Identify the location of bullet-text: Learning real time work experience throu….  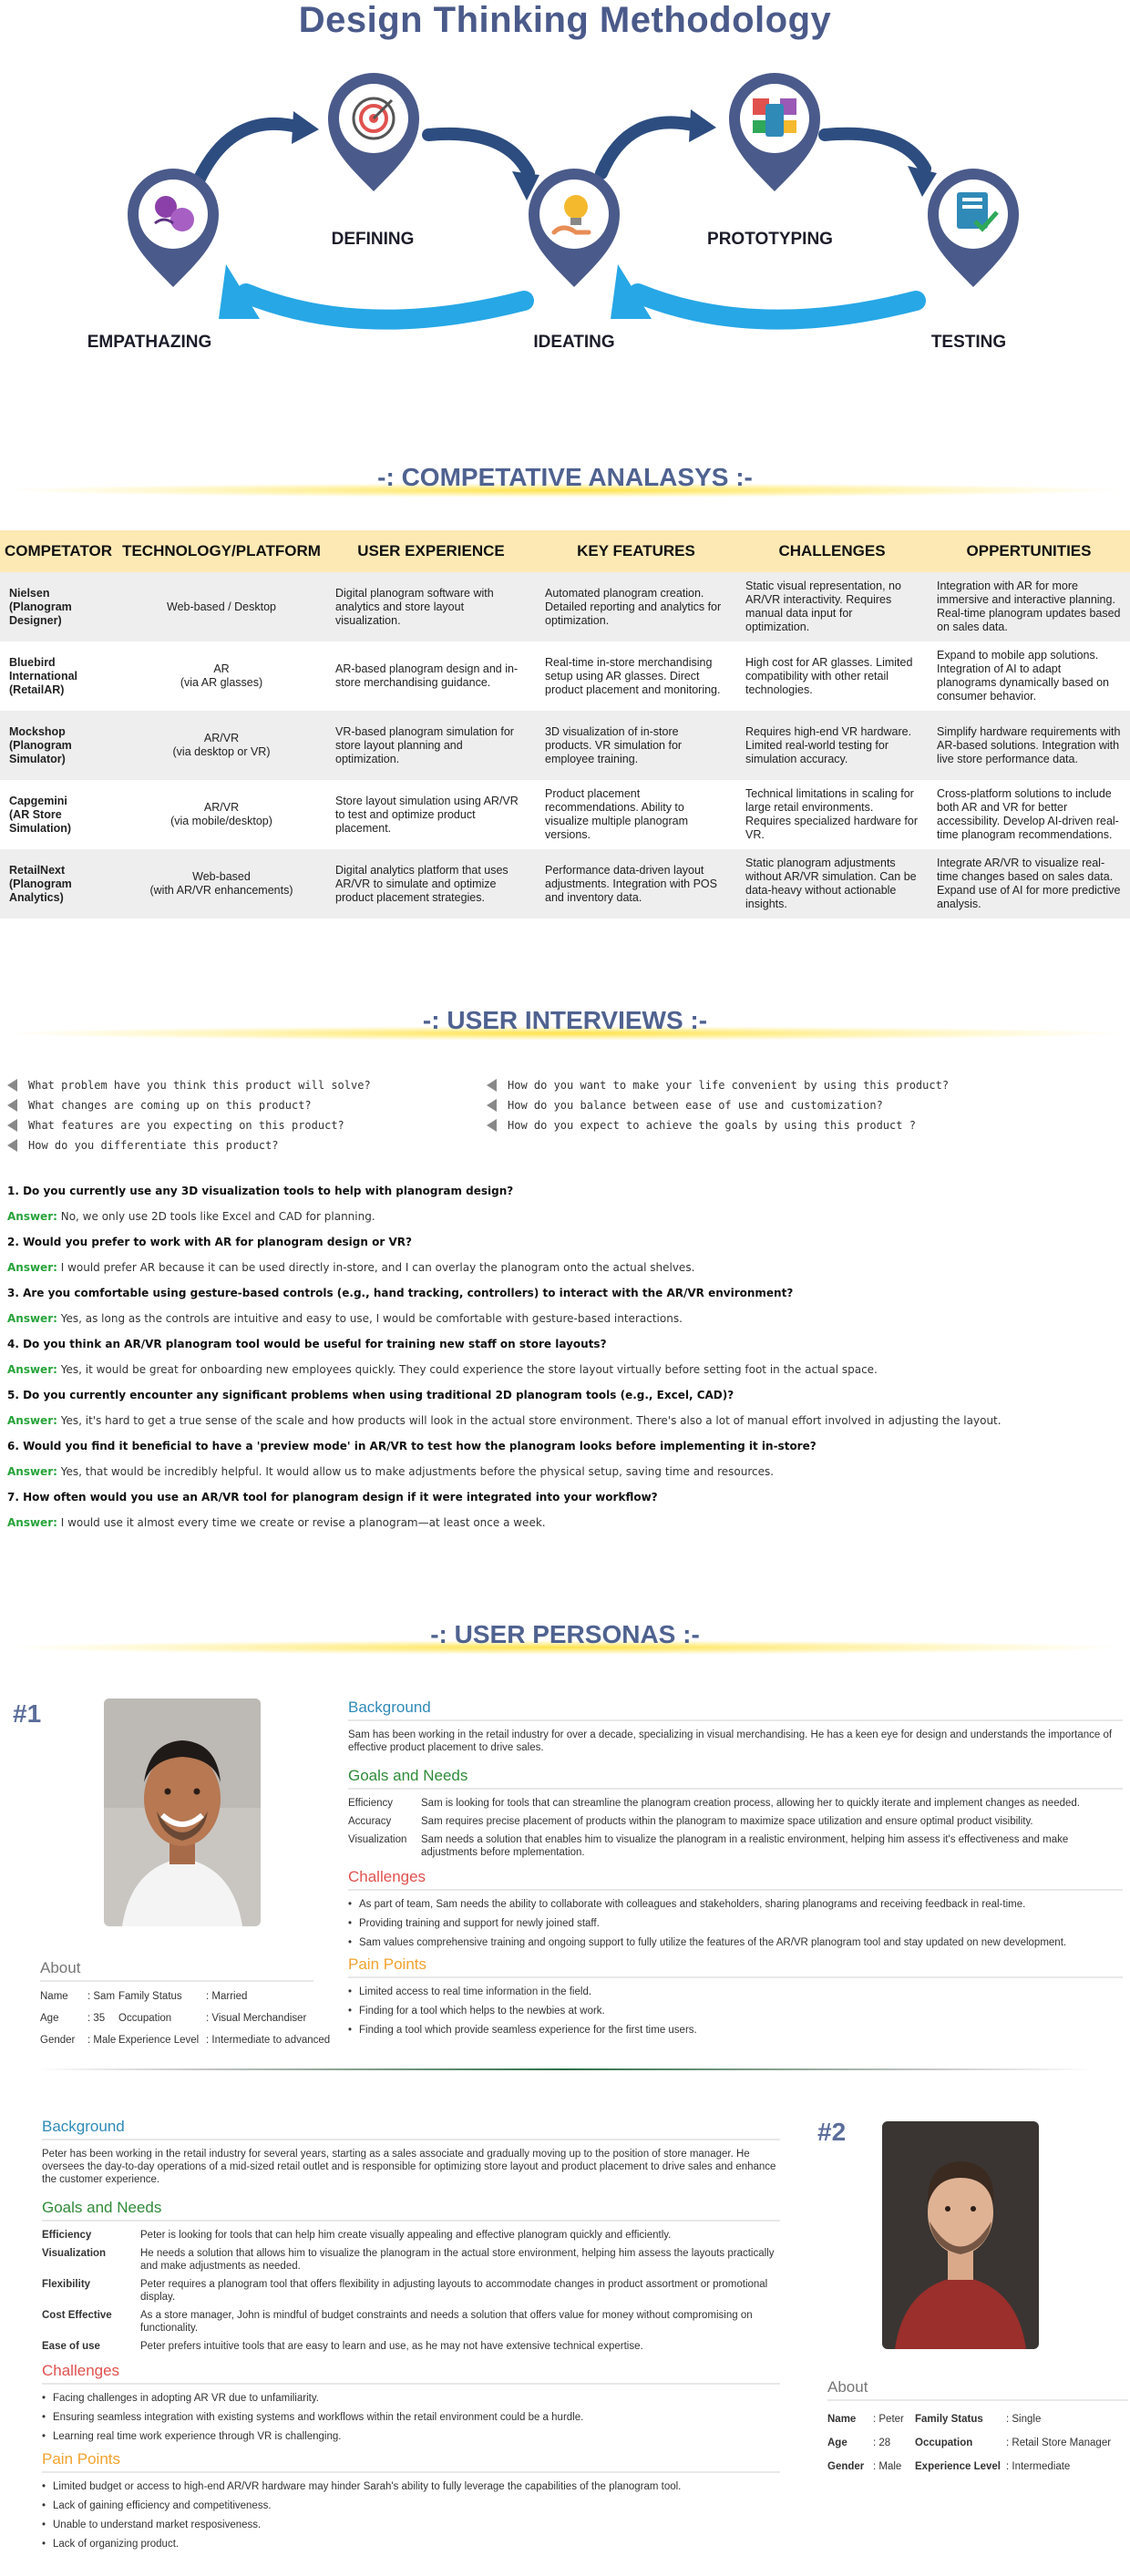
(197, 2437).